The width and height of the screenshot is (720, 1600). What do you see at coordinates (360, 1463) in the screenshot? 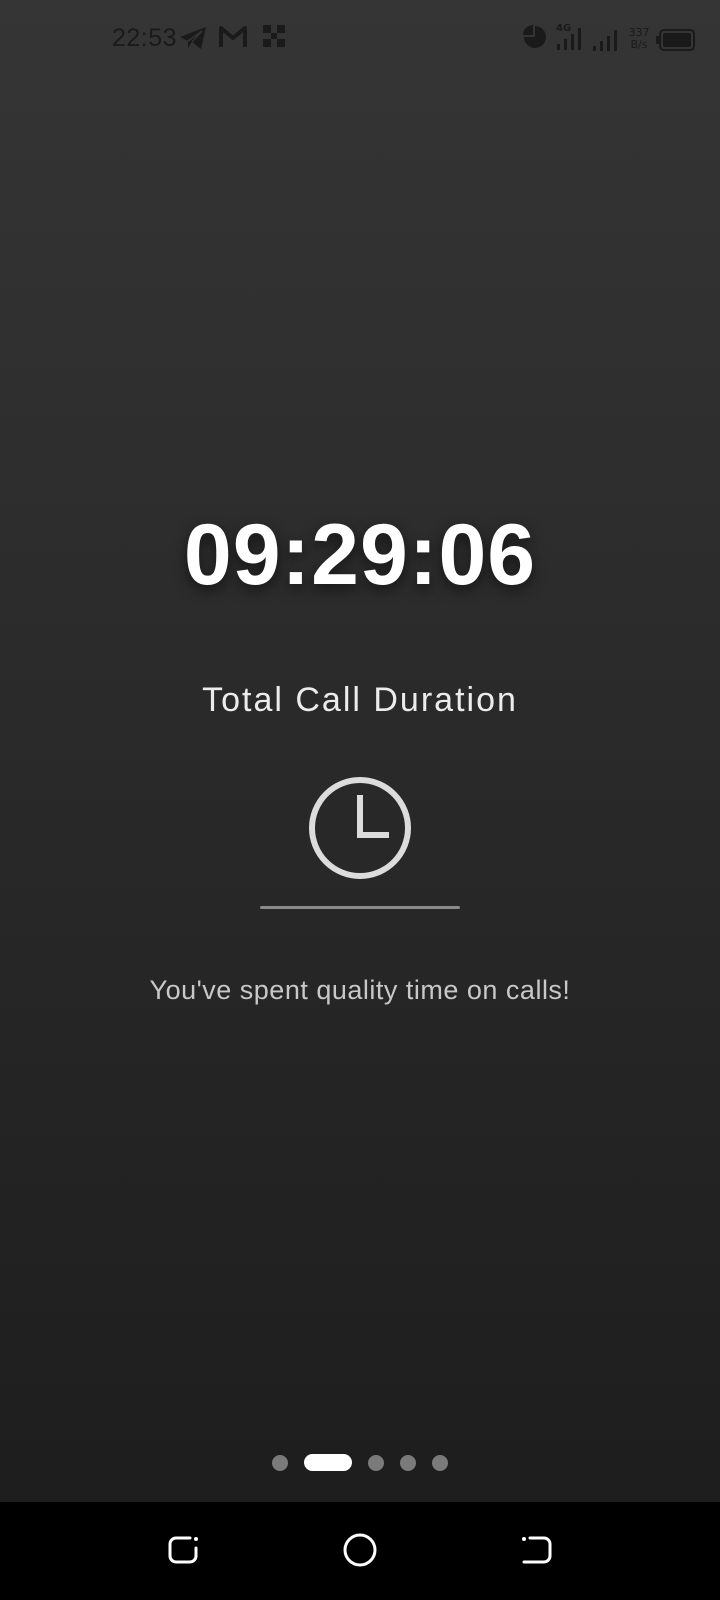
I see `page-indicator` at bounding box center [360, 1463].